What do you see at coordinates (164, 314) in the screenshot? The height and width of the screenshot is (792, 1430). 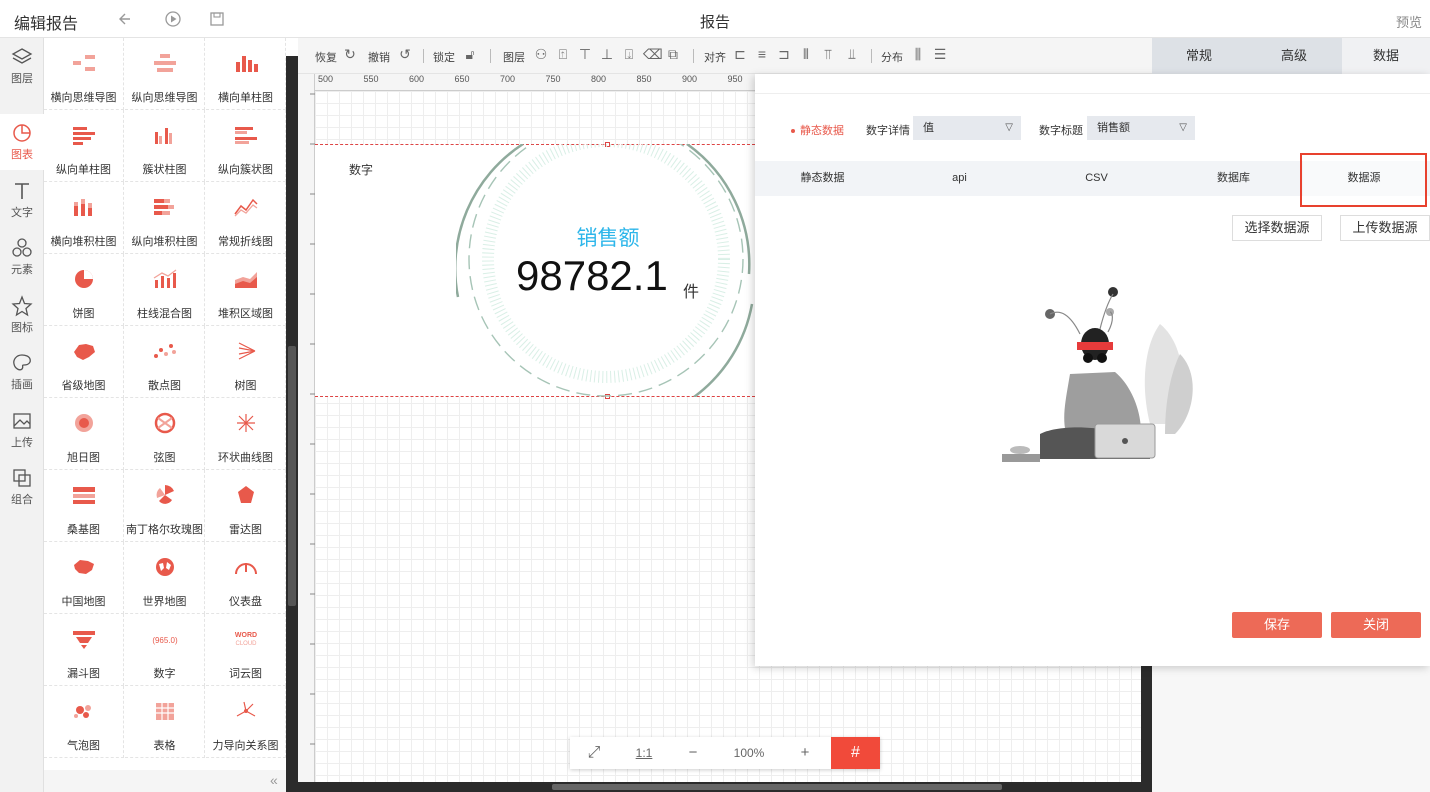 I see `library-item-label: 柱线混合图` at bounding box center [164, 314].